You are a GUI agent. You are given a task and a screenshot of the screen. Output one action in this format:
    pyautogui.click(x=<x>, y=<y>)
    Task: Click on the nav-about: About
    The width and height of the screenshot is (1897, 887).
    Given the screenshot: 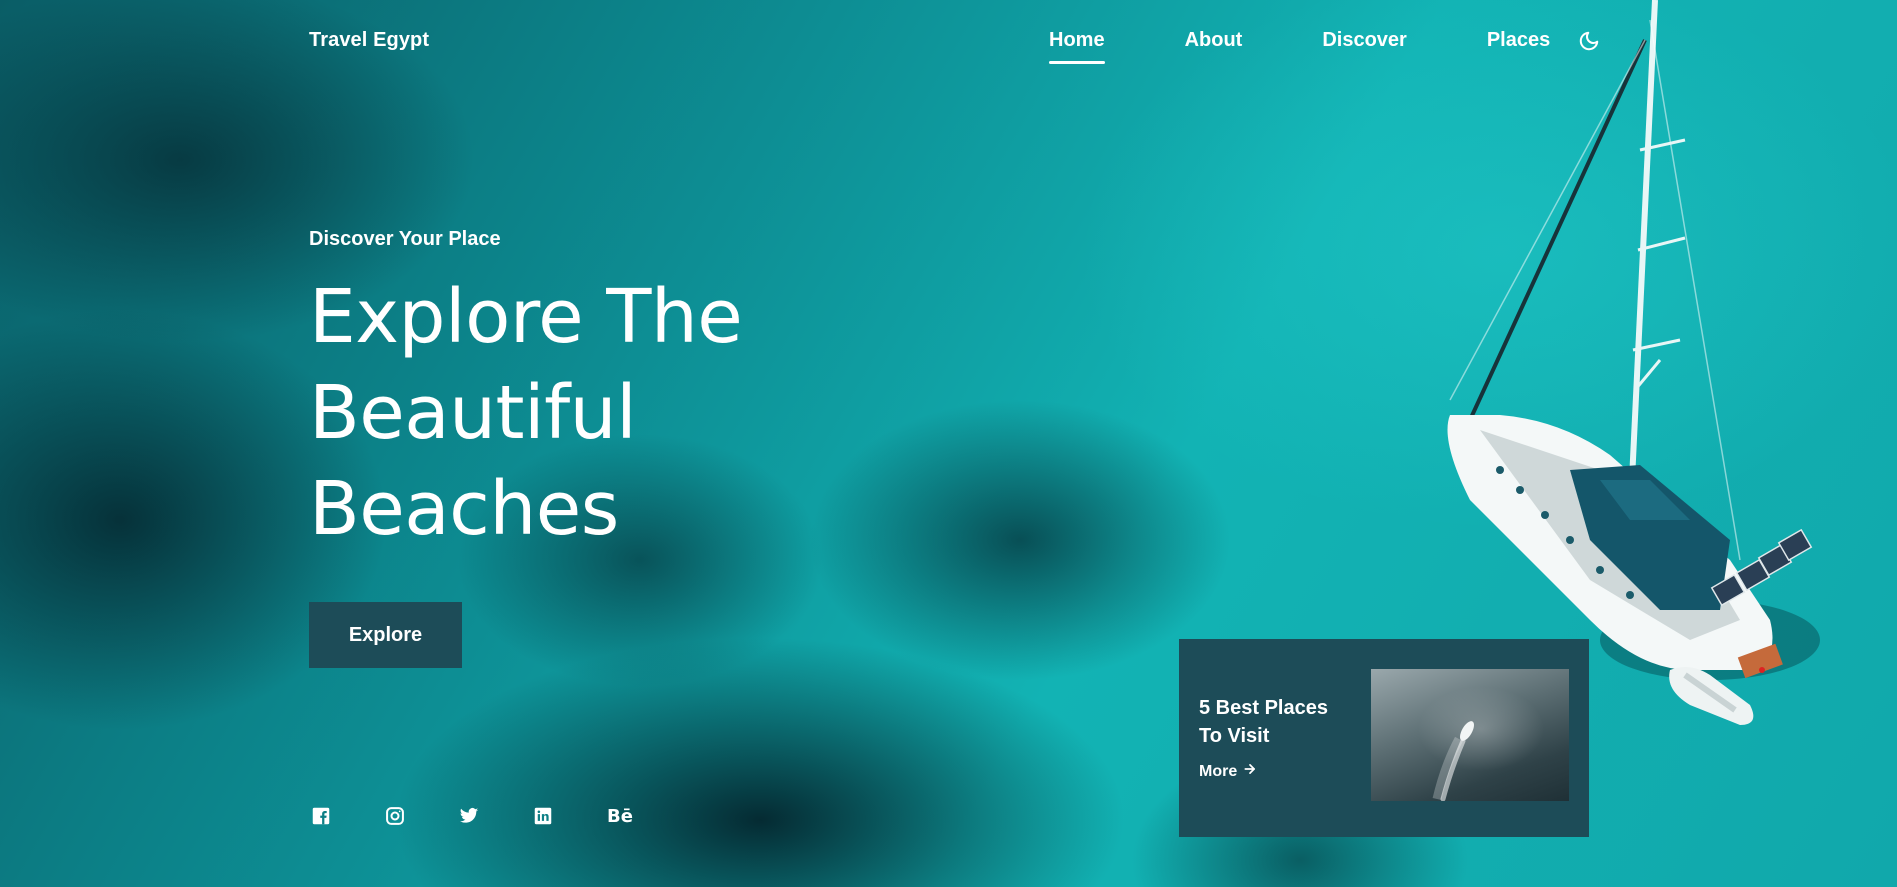 What is the action you would take?
    pyautogui.click(x=1214, y=40)
    